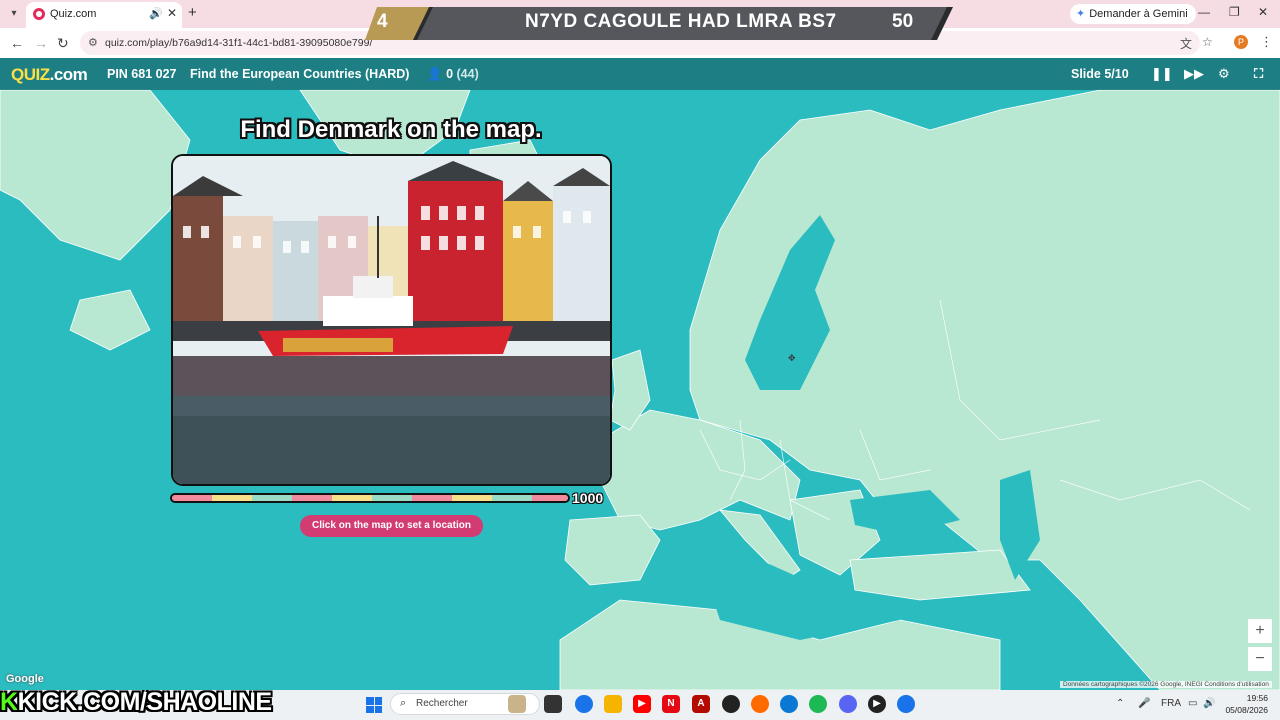 This screenshot has height=720, width=1280. I want to click on stream-tag: KKICK.COM/SHAOLINE, so click(136, 702).